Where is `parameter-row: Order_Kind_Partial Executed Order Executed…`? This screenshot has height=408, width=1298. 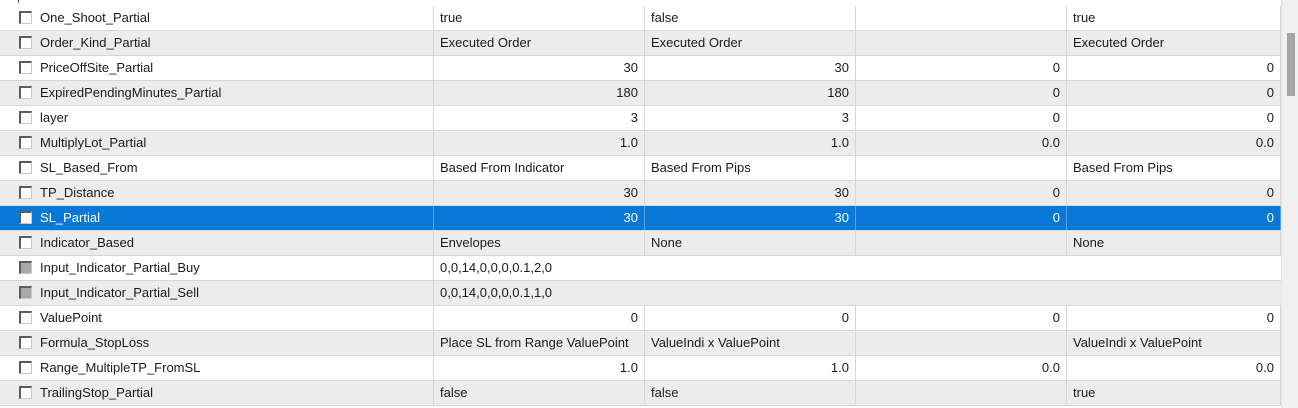
parameter-row: Order_Kind_Partial Executed Order Executed… is located at coordinates (640, 43).